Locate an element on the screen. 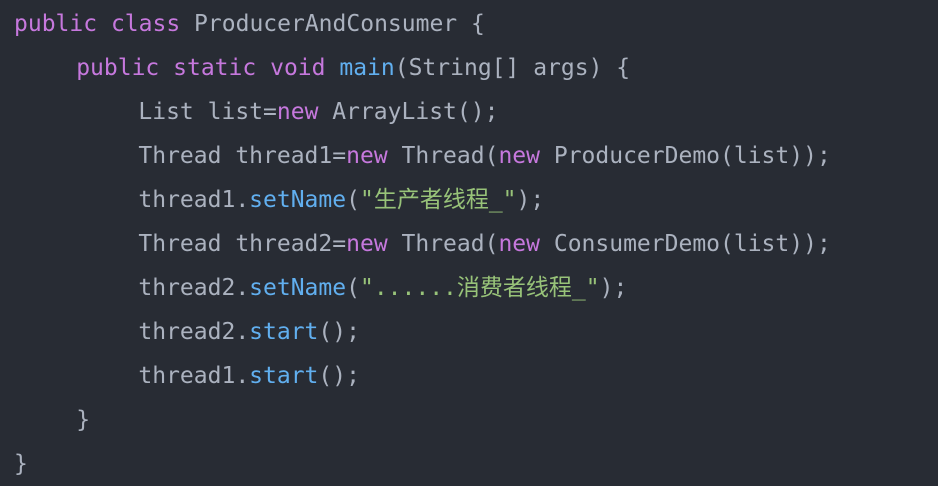 The height and width of the screenshot is (486, 938). code-line: thread1.setName("生产者线程_"); is located at coordinates (469, 200).